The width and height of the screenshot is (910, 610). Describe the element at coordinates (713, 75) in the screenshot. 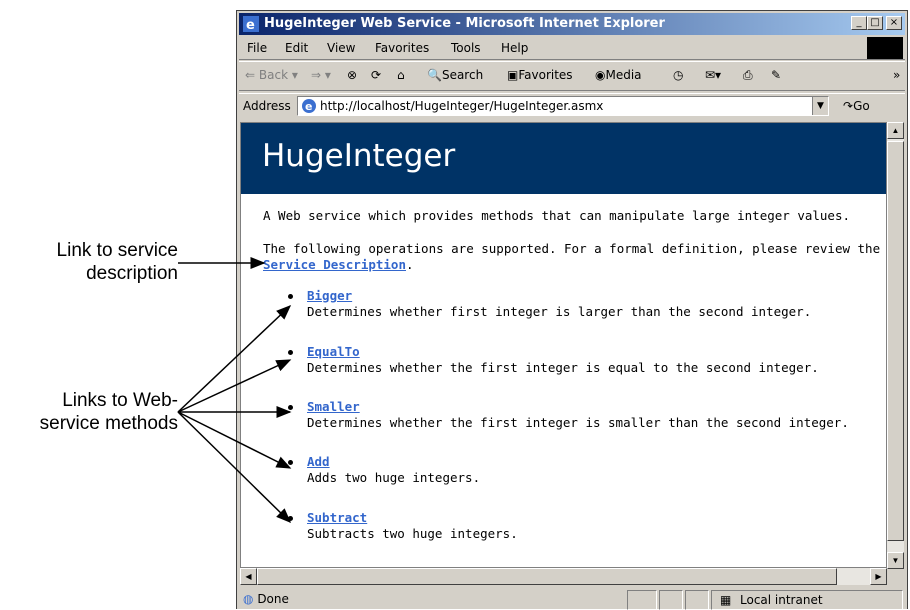

I see `mail-icon: ✉▾` at that location.